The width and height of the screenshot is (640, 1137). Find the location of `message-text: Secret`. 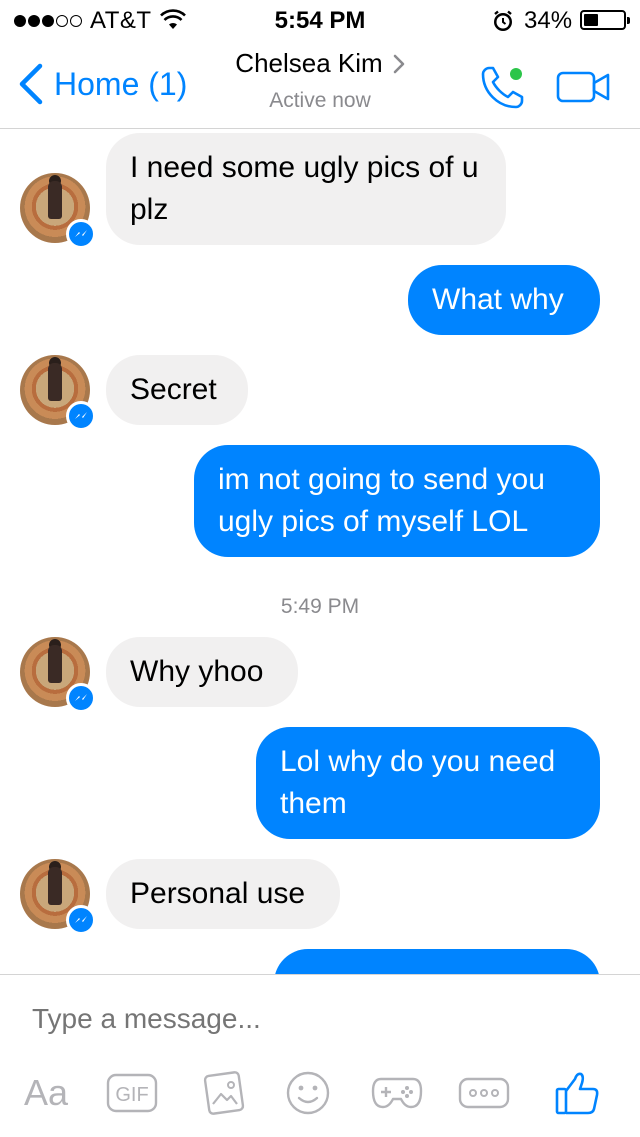

message-text: Secret is located at coordinates (173, 389).